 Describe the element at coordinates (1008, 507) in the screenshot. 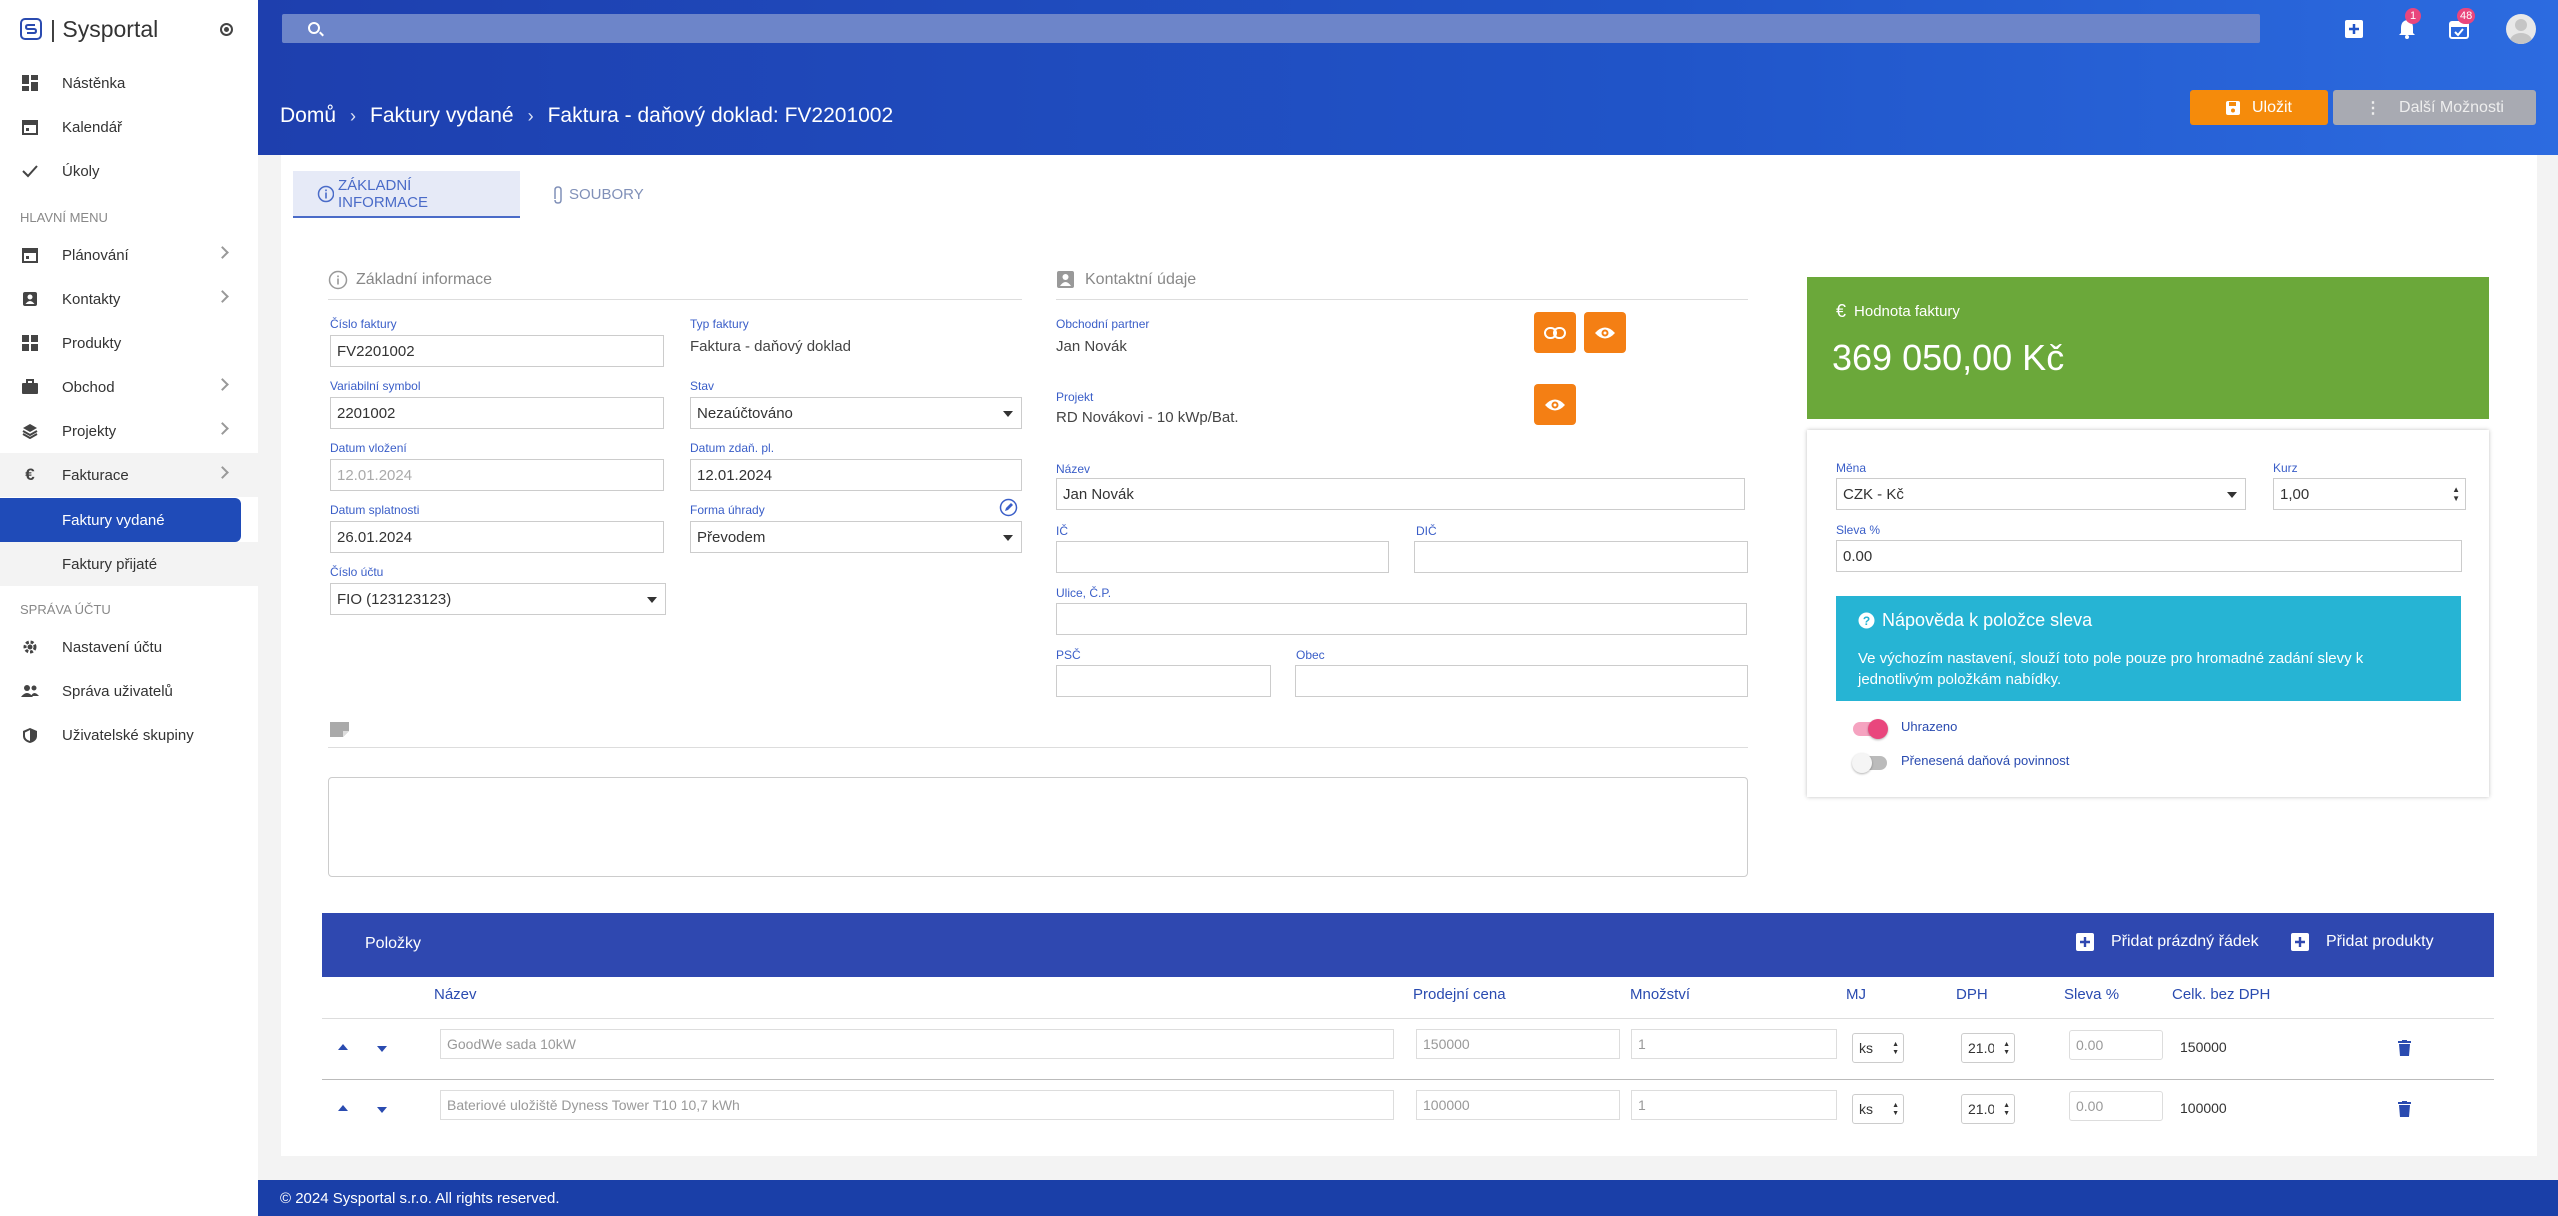

I see `edit-icon` at that location.